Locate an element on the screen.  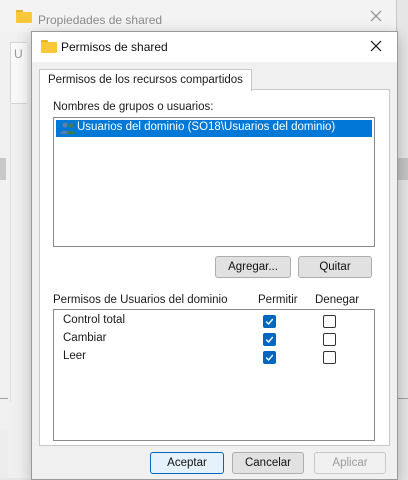
allow-checkbox-full-control is located at coordinates (269, 321).